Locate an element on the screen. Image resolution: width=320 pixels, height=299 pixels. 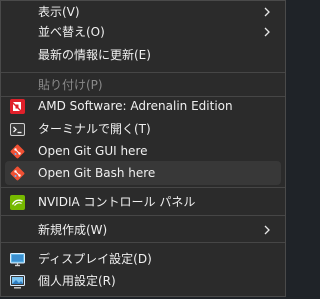
menu-item-label: AMD Software: Adrenalin Edition is located at coordinates (135, 106).